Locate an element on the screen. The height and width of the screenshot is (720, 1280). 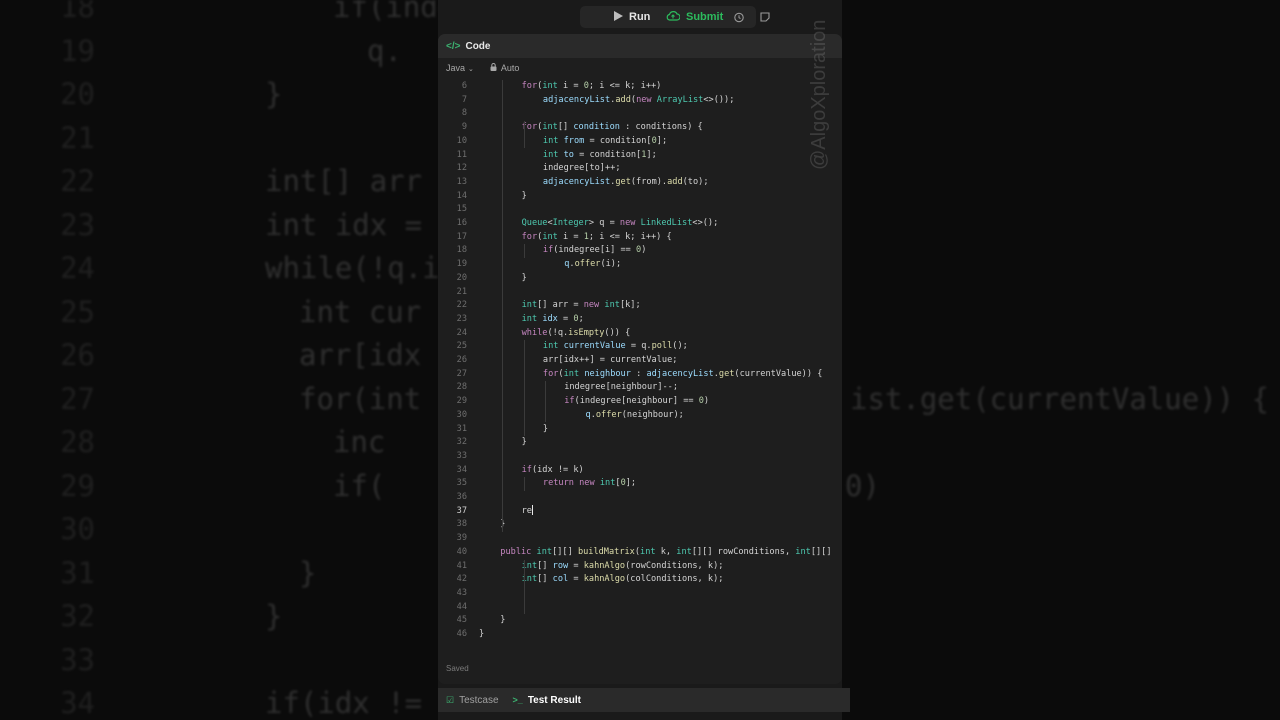
line-number: 41 is located at coordinates (461, 565).